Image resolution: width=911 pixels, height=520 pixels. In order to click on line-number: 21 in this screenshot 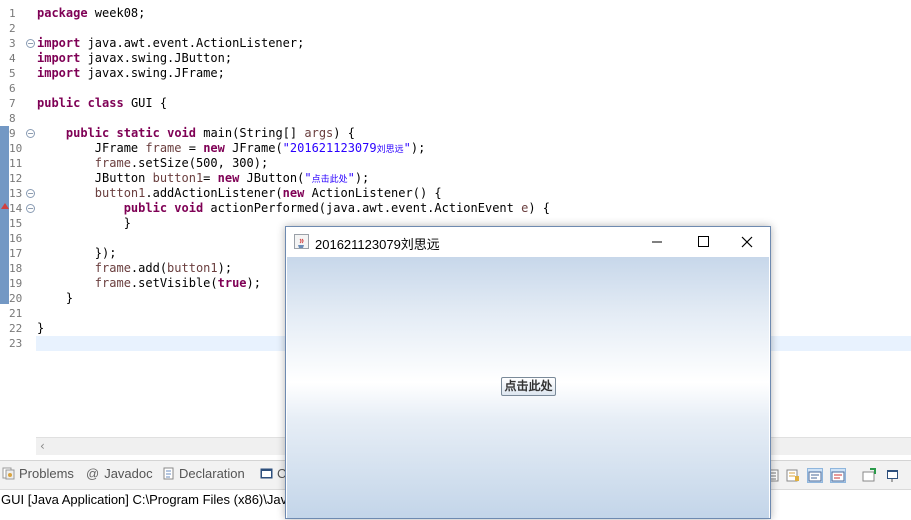, I will do `click(16, 313)`.